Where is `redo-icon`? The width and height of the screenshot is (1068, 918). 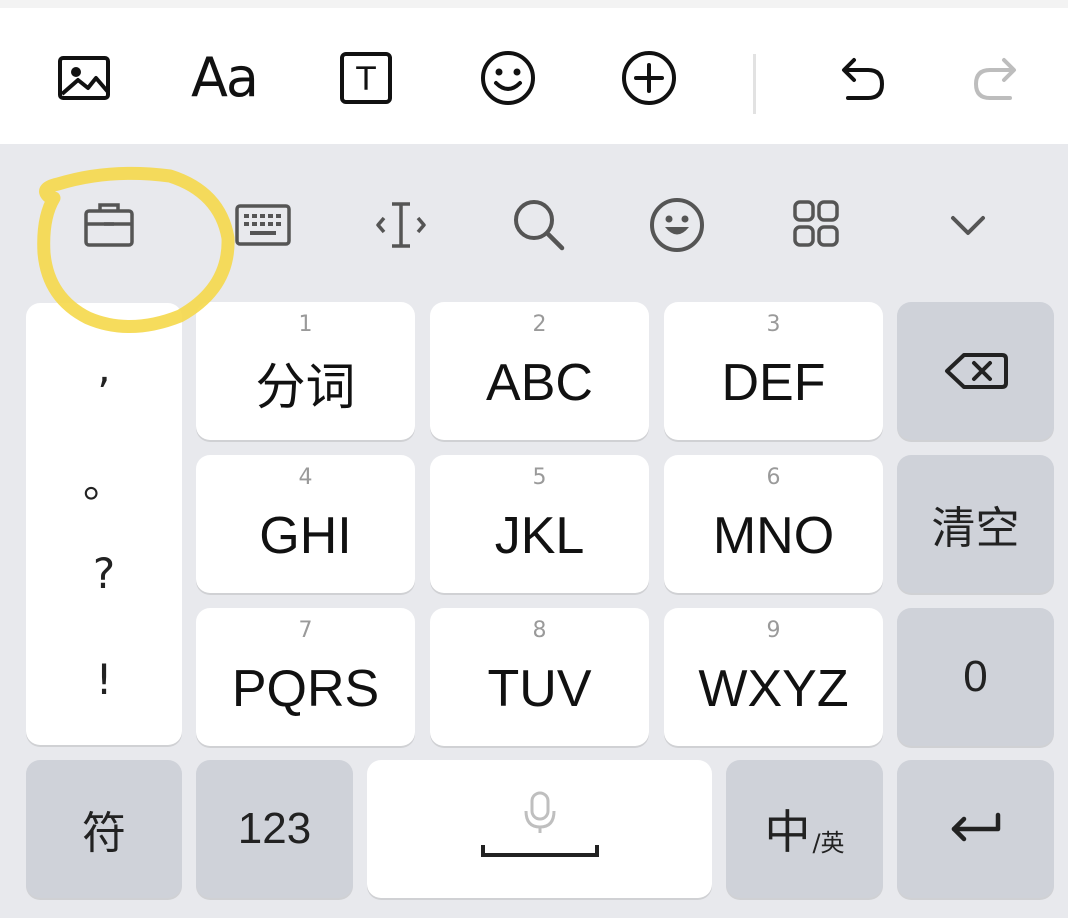 redo-icon is located at coordinates (998, 78).